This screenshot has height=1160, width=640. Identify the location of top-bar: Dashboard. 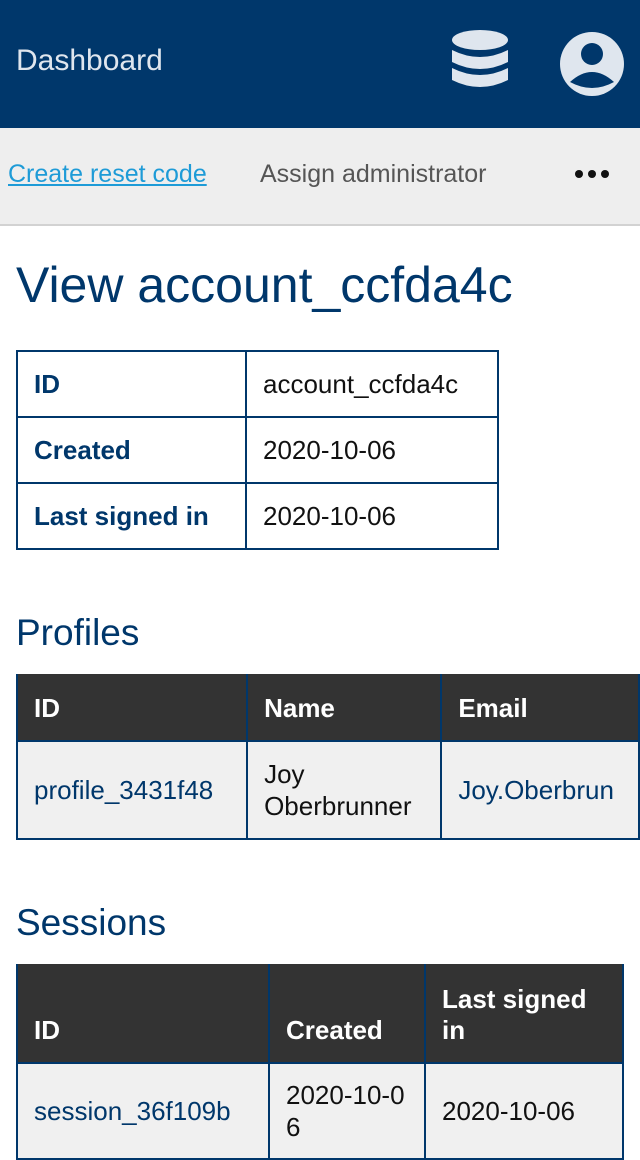
(320, 64).